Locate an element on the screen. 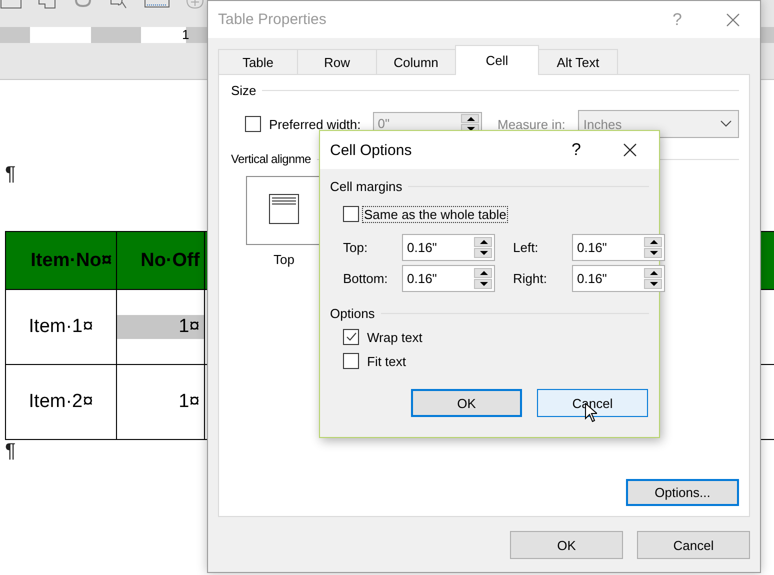  group-heading: Cell margins is located at coordinates (366, 186).